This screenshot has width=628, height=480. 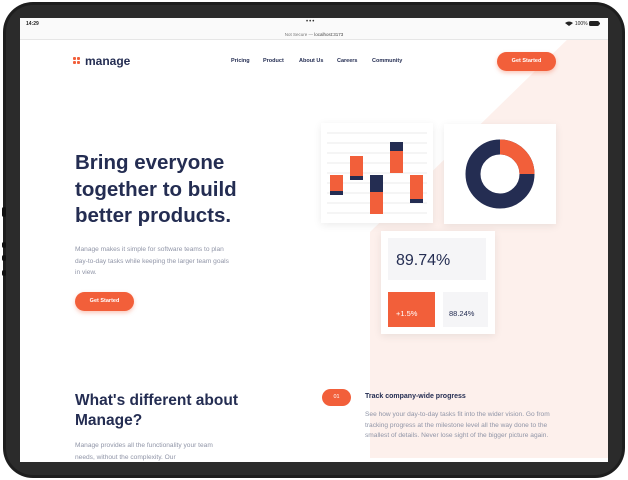 I want to click on section-title: What's different about Manage?, so click(x=156, y=410).